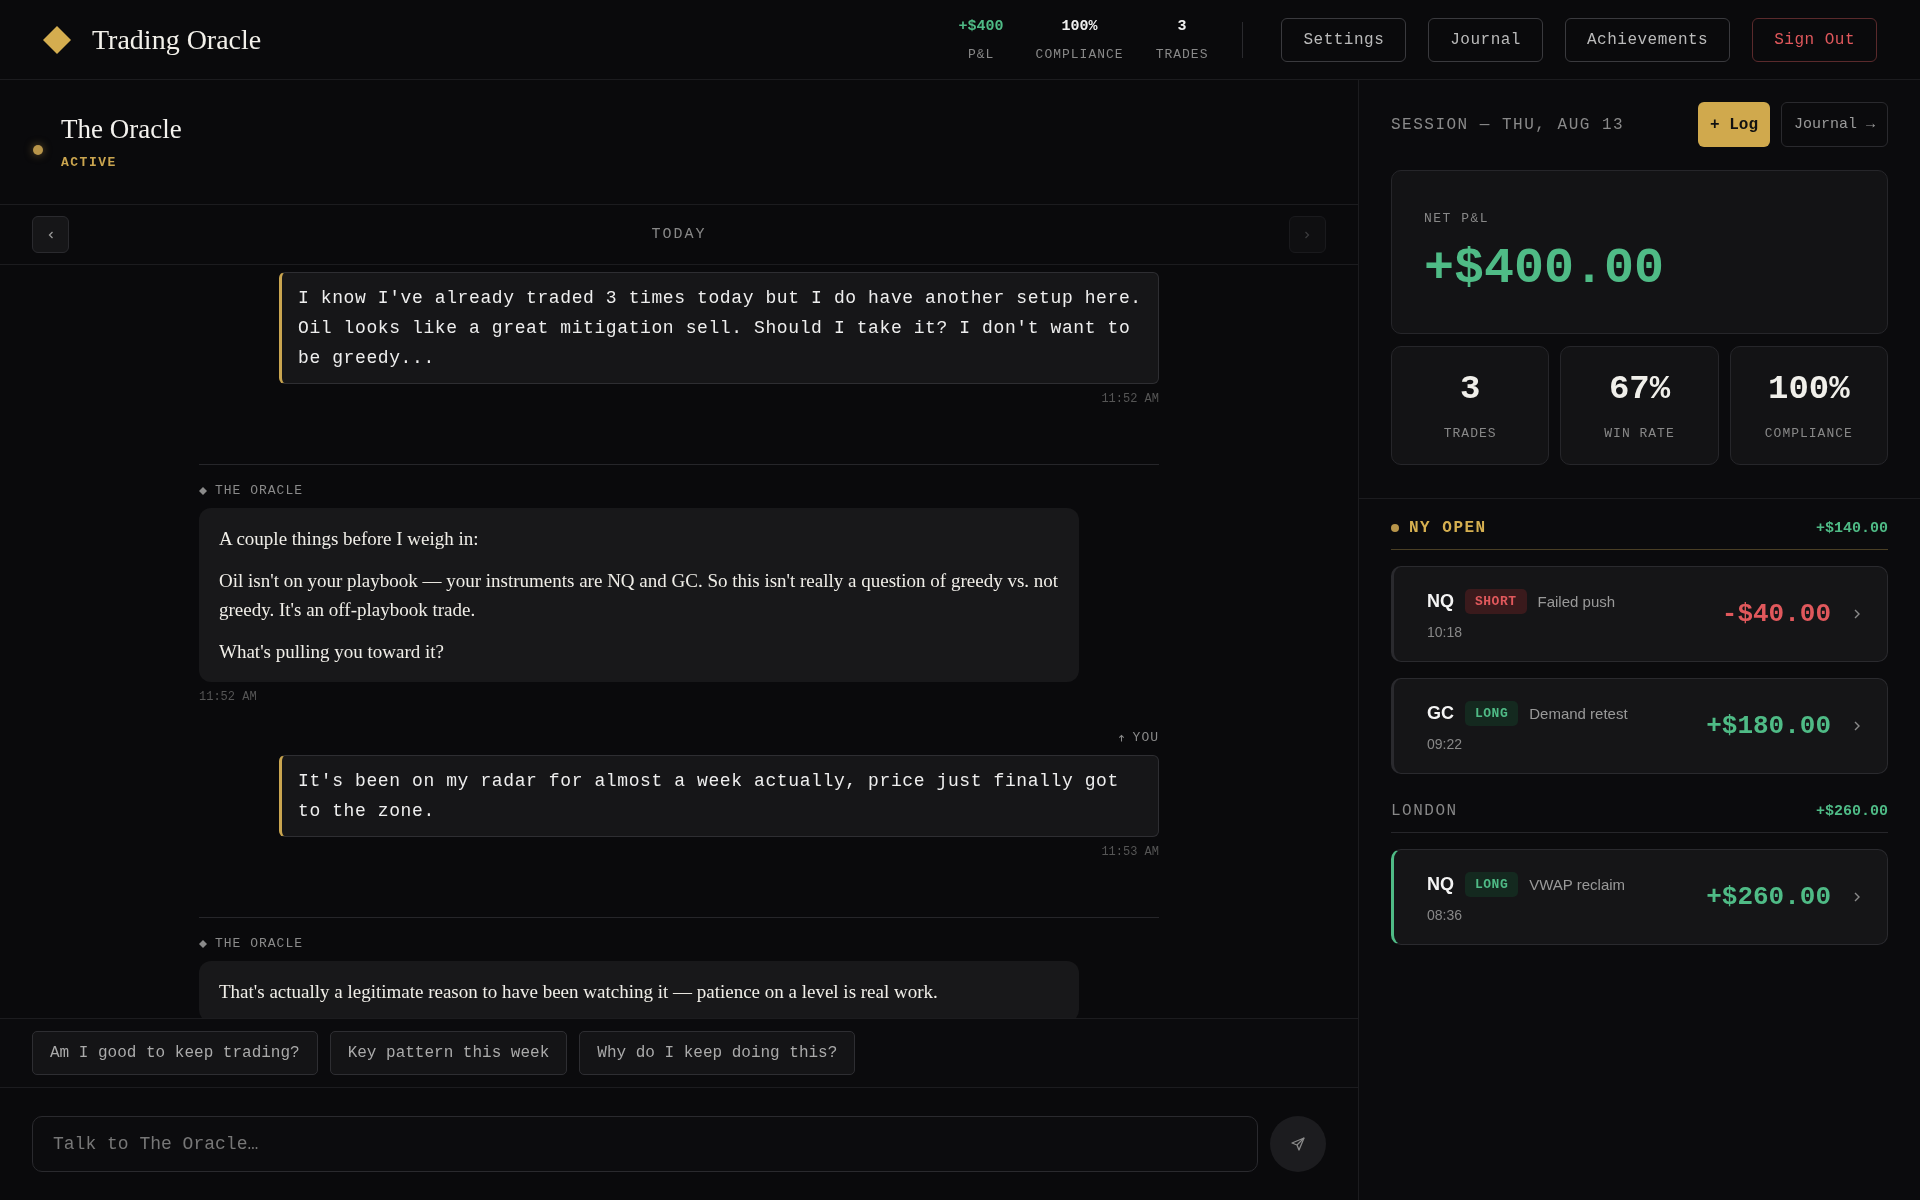 The width and height of the screenshot is (1920, 1200). Describe the element at coordinates (1344, 39) in the screenshot. I see `header-button: Settings` at that location.